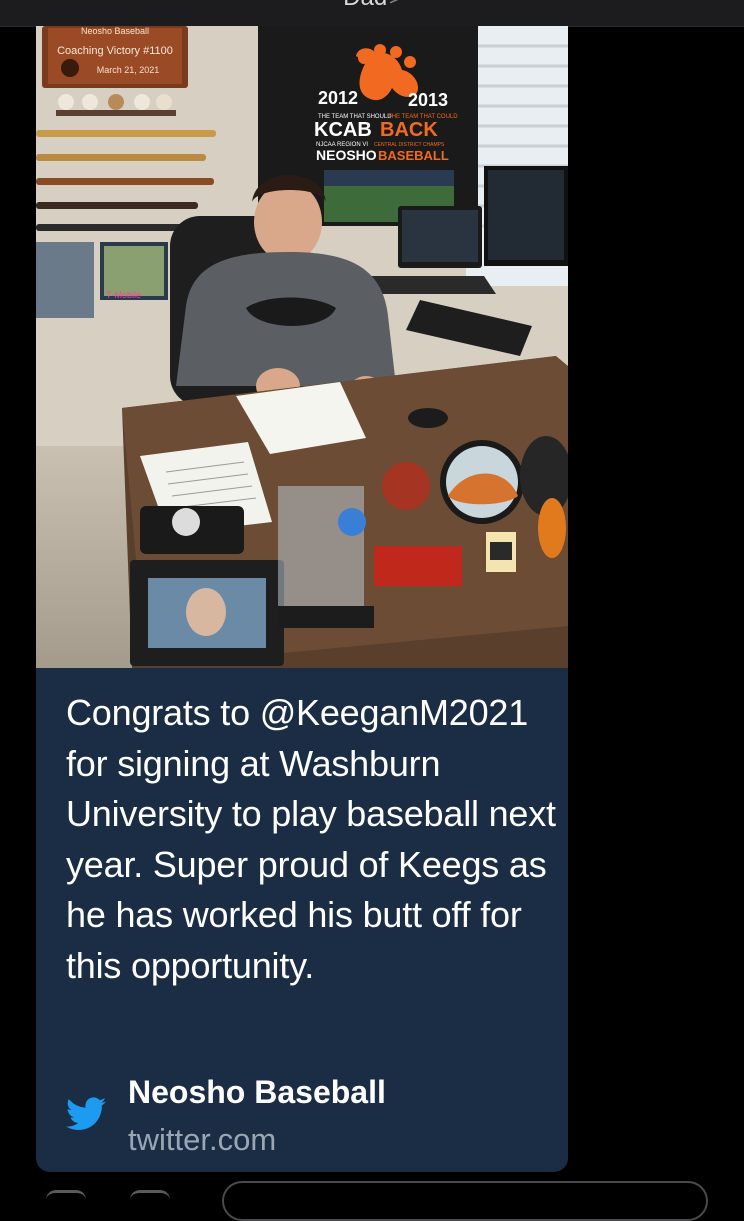 The image size is (744, 1221). What do you see at coordinates (115, 31) in the screenshot?
I see `svg-text: Neosho Baseball` at bounding box center [115, 31].